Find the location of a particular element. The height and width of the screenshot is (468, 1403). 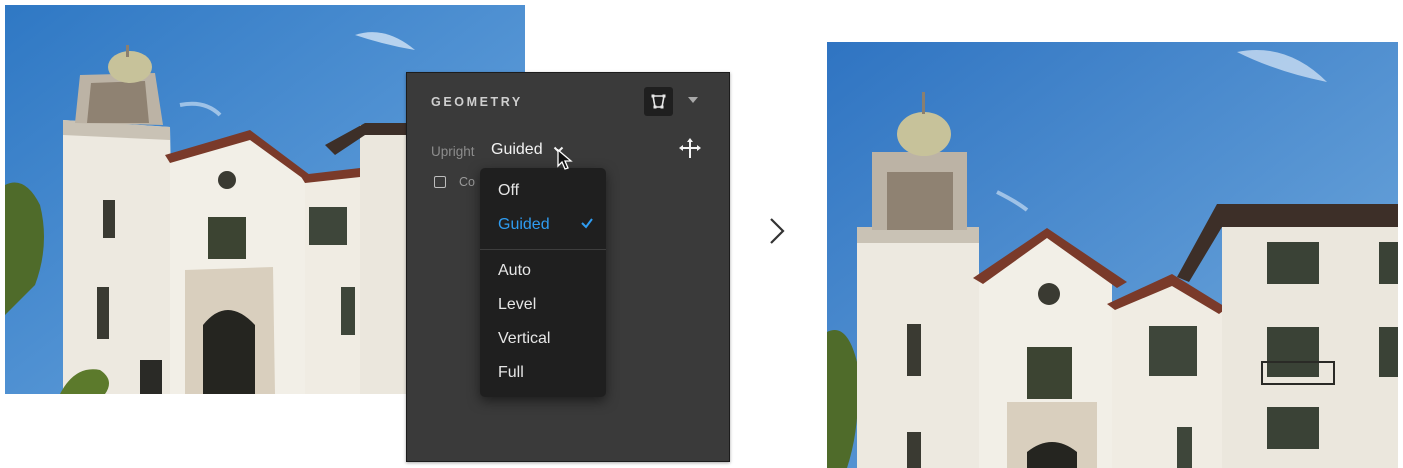

geometry-tool-button is located at coordinates (658, 101).